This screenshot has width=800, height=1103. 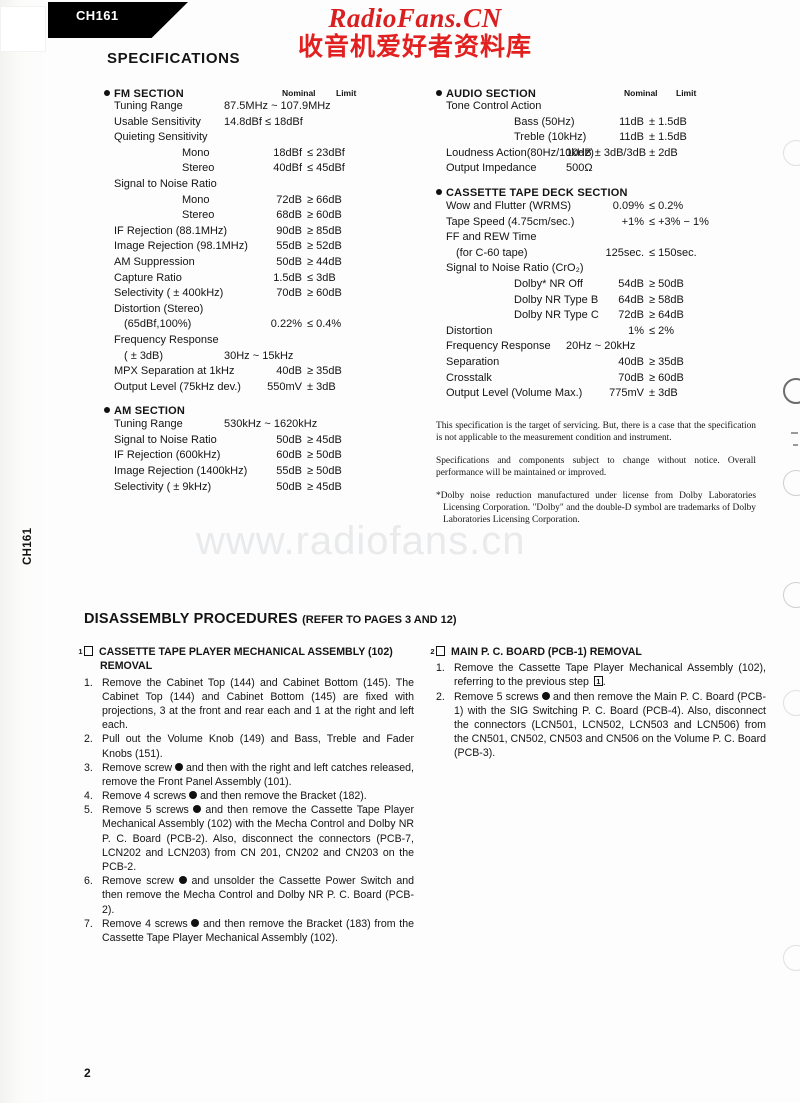 What do you see at coordinates (601, 380) in the screenshot?
I see `spec-row: Crosstalk 70dB ≥ 60dB` at bounding box center [601, 380].